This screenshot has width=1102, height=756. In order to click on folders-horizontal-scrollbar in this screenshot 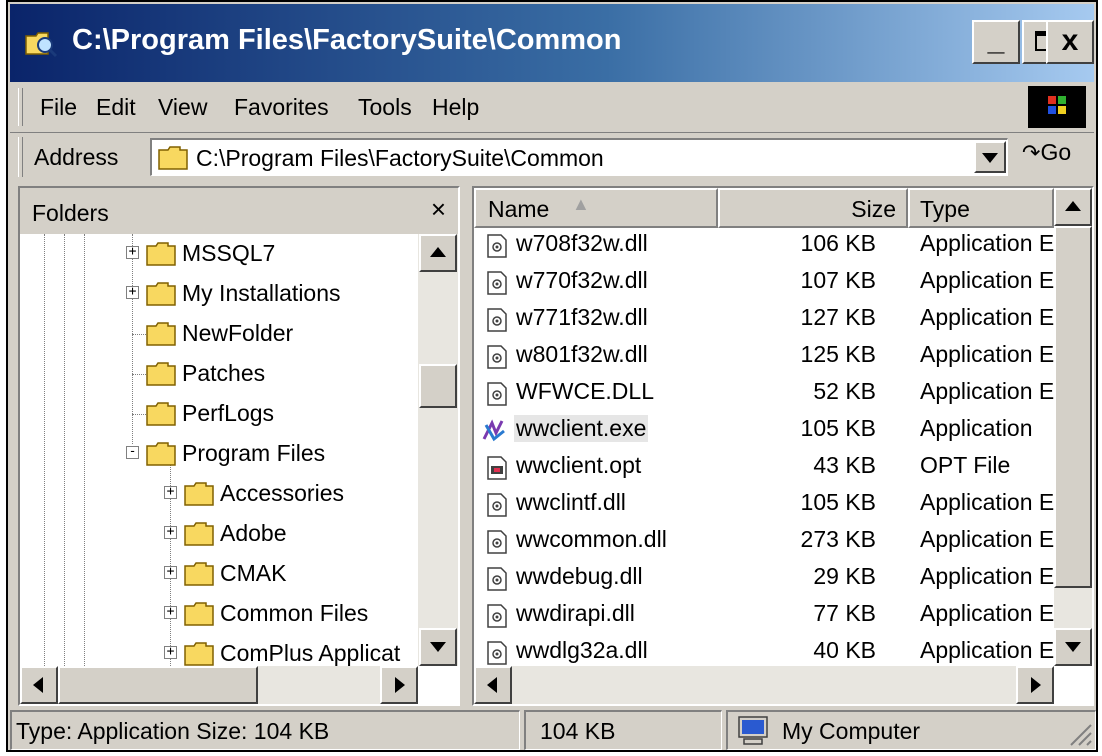, I will do `click(219, 685)`.